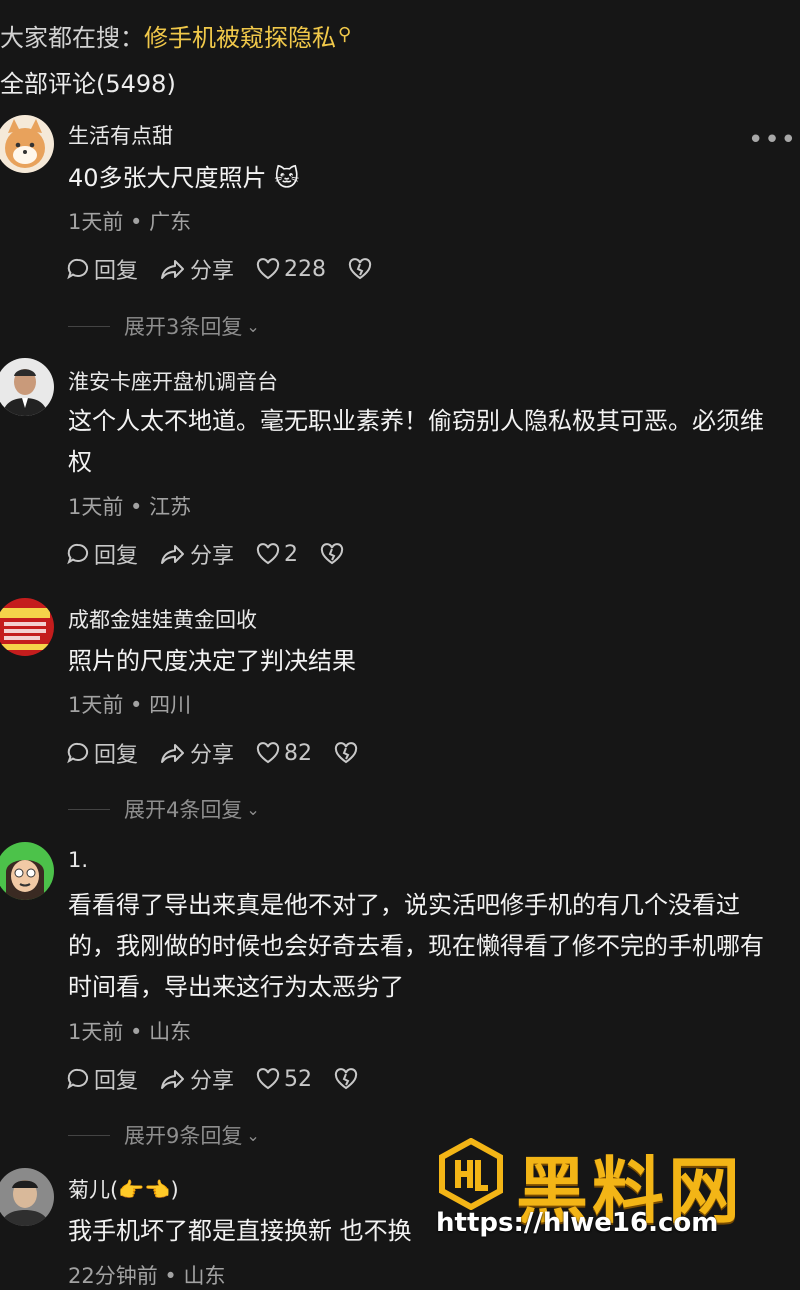 The height and width of the screenshot is (1290, 800). I want to click on username: 成都金娃娃黄金回收, so click(162, 619).